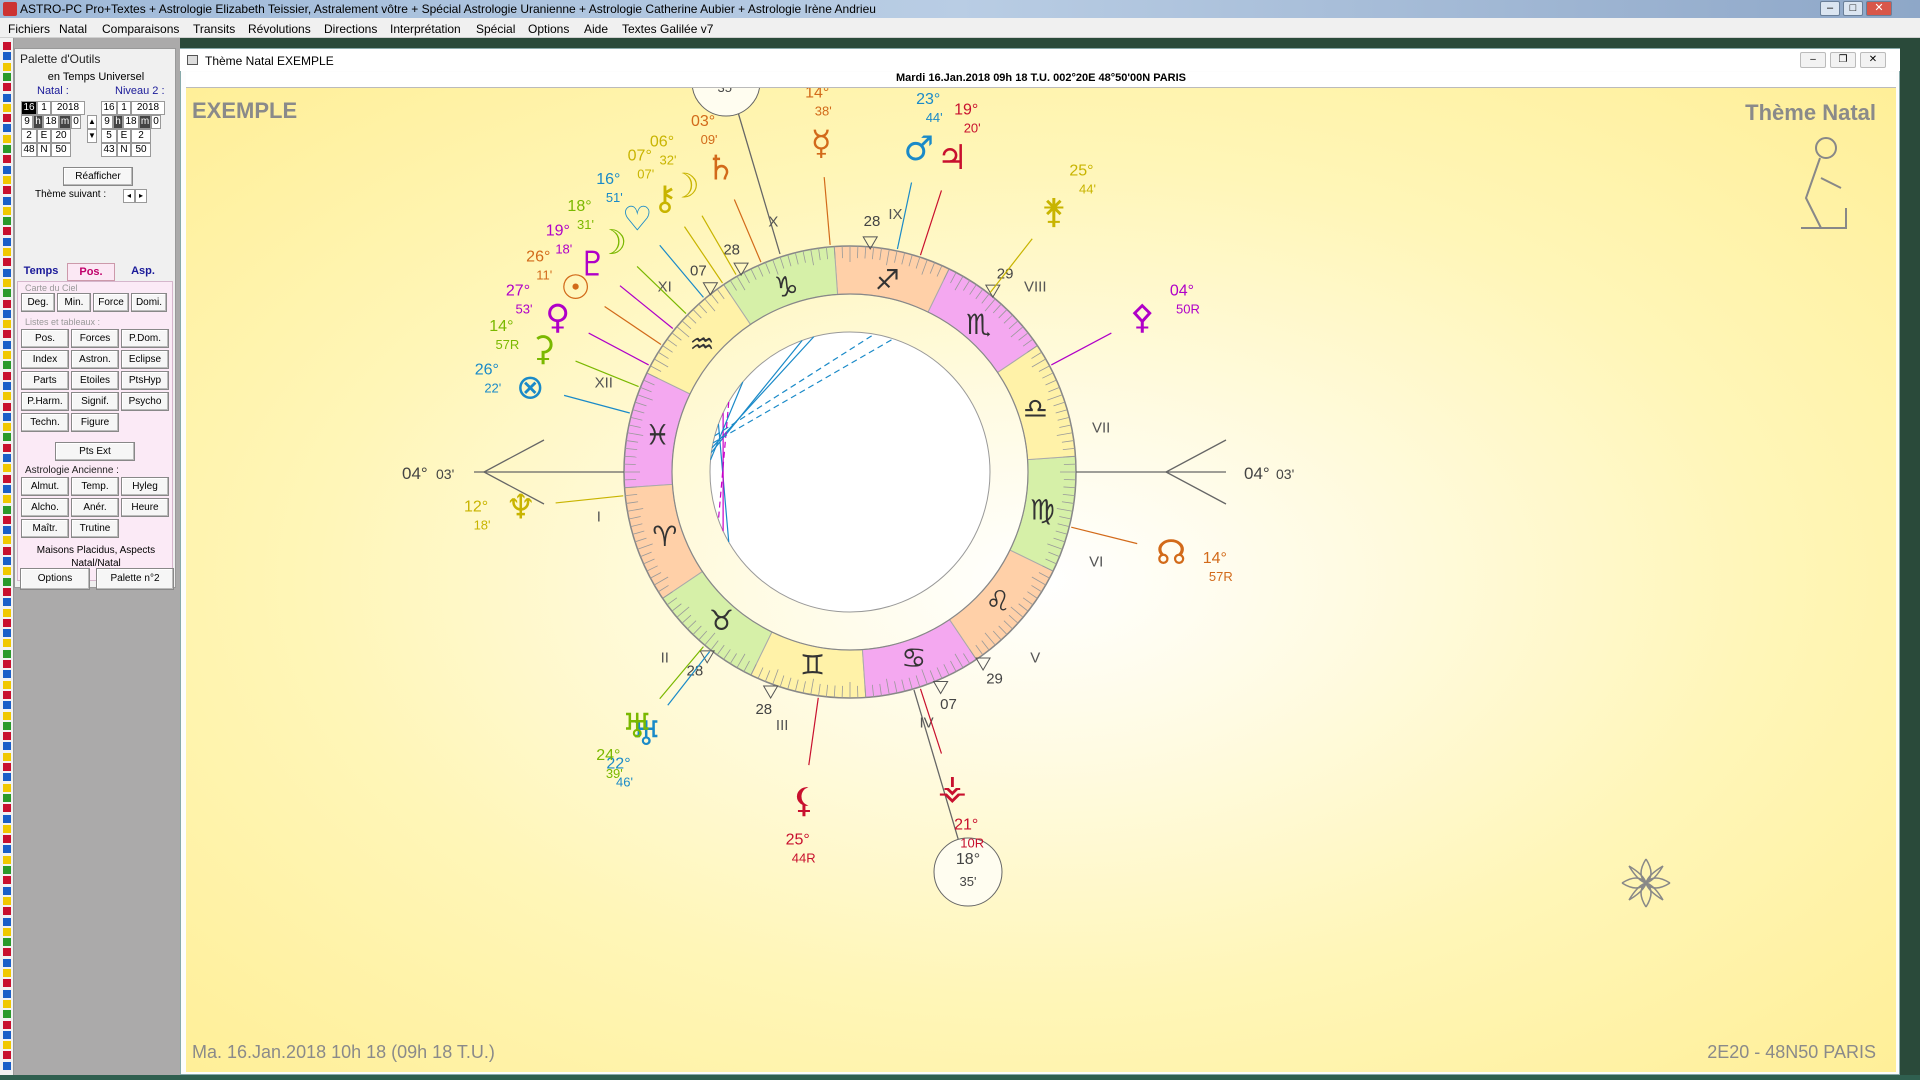 Image resolution: width=1920 pixels, height=1080 pixels. What do you see at coordinates (61, 136) in the screenshot?
I see `natal-lon-min: 20` at bounding box center [61, 136].